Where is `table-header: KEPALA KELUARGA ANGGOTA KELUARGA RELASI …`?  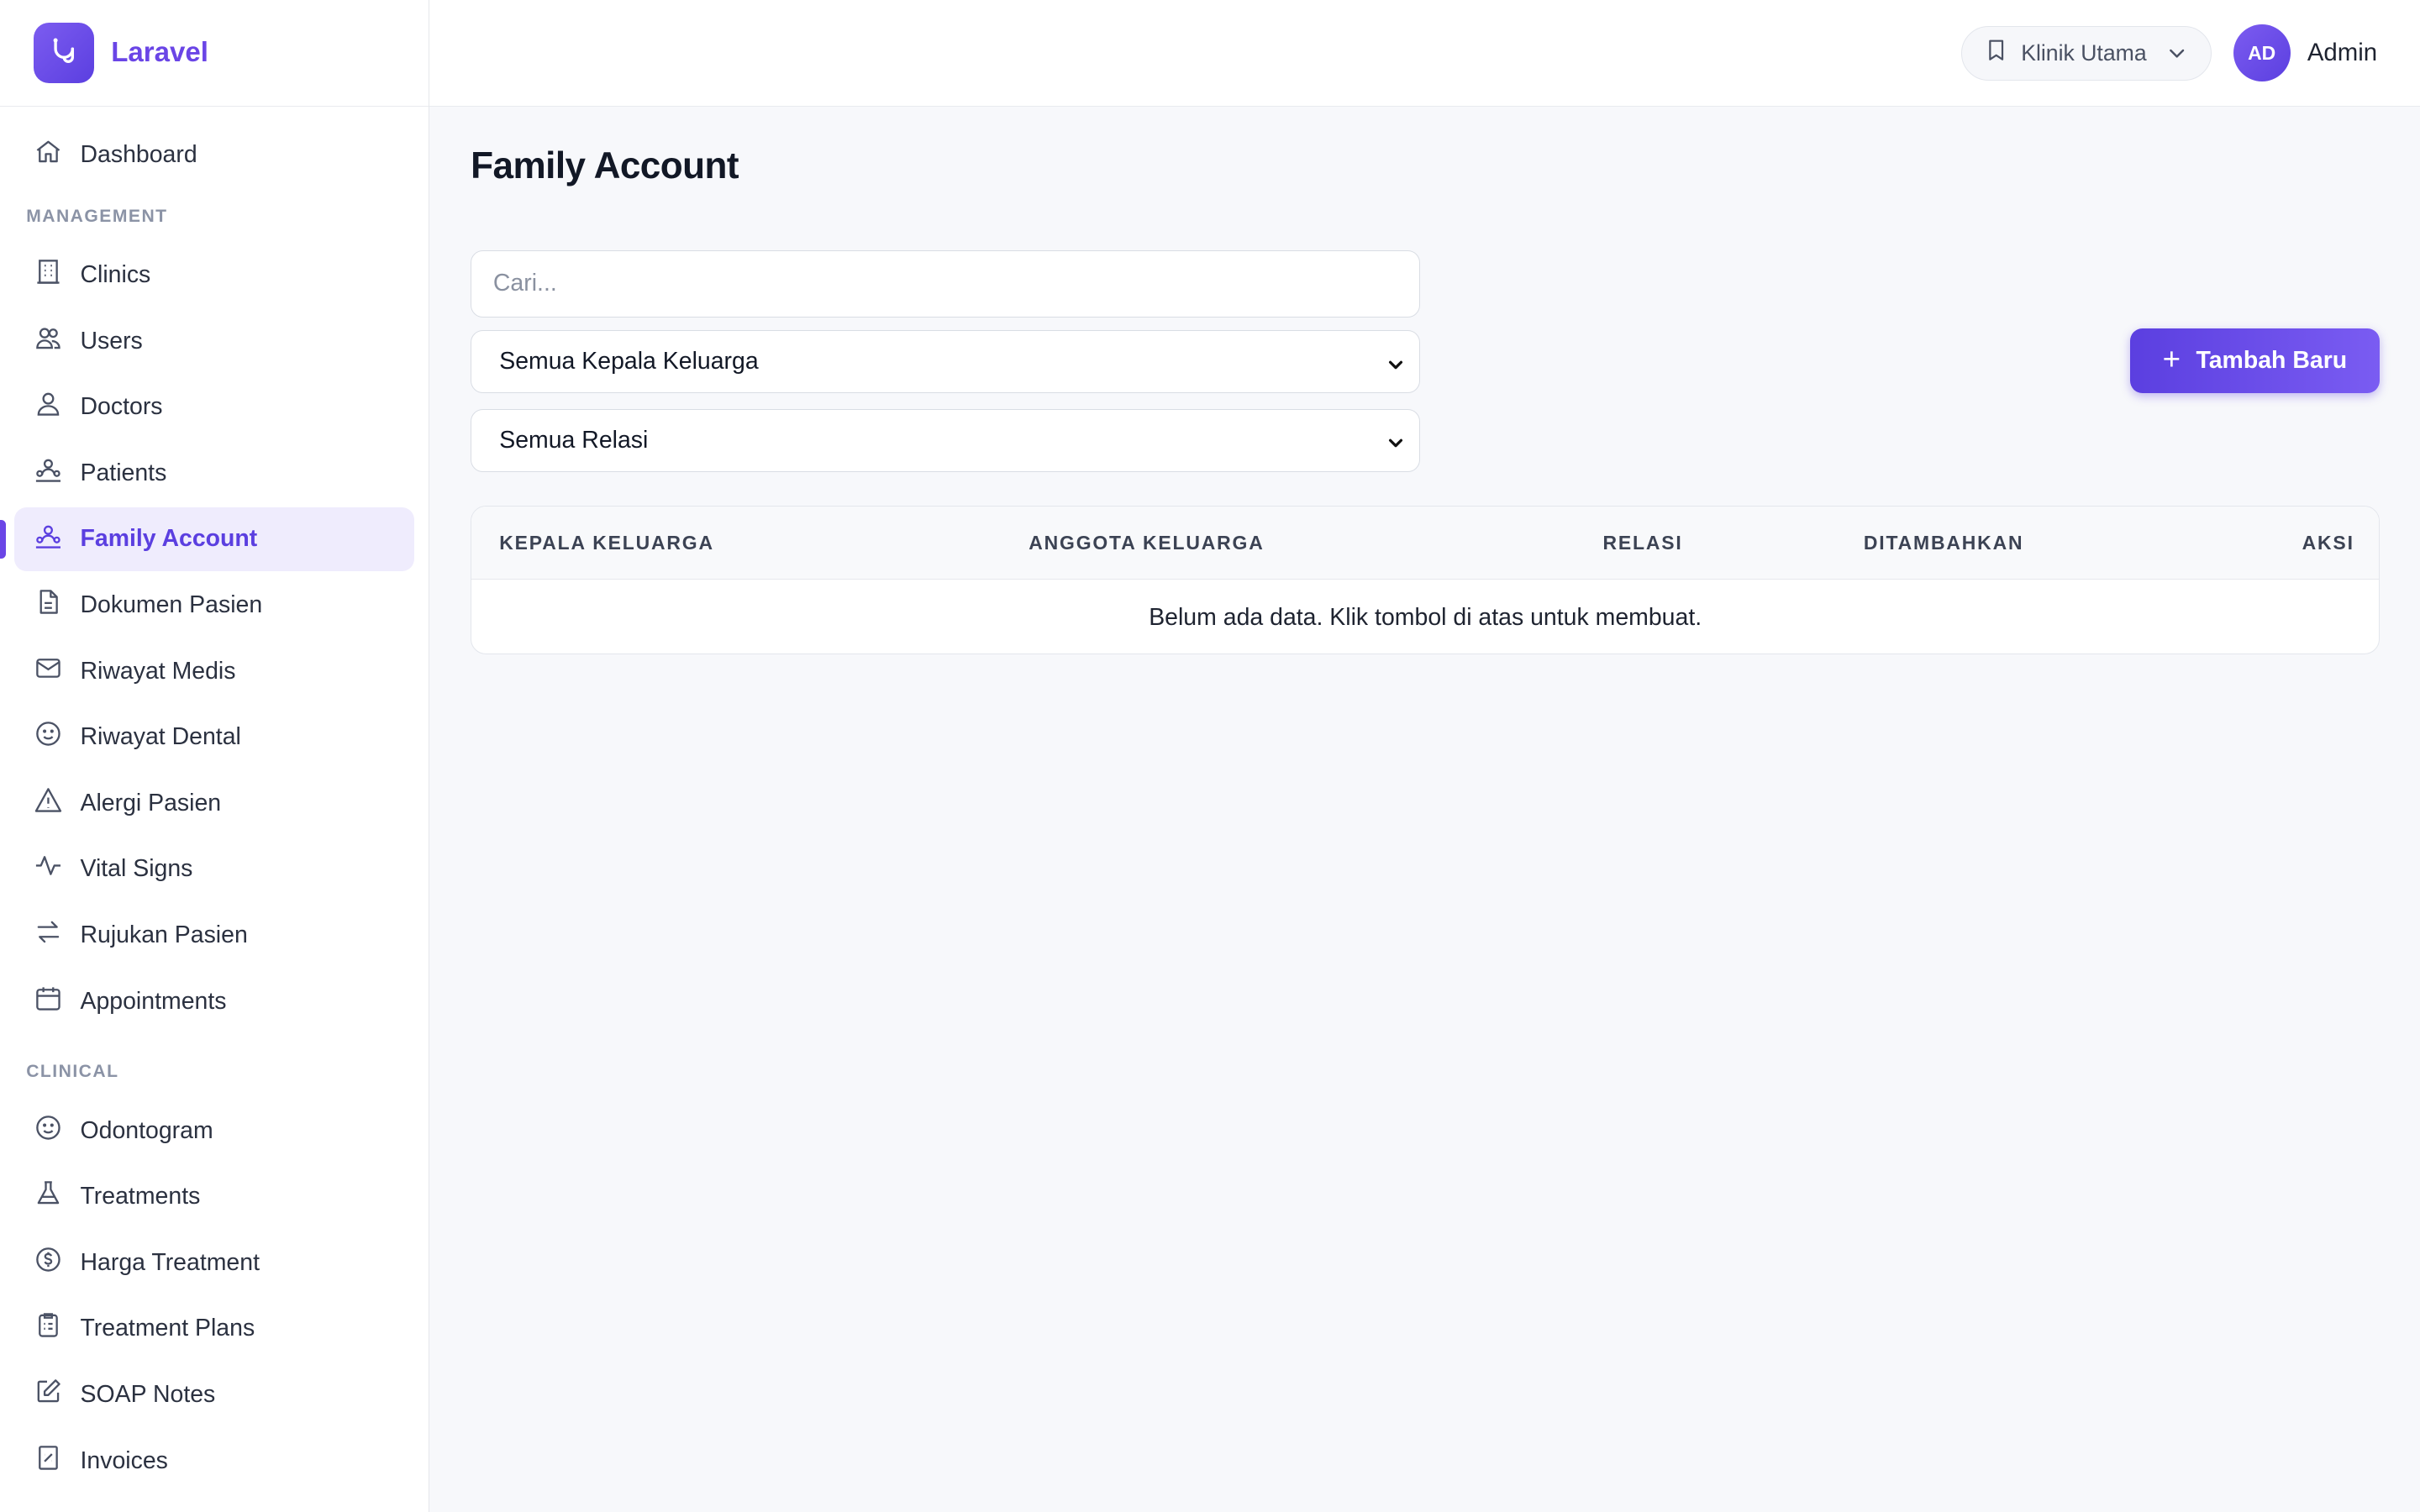 table-header: KEPALA KELUARGA ANGGOTA KELUARGA RELASI … is located at coordinates (1425, 543).